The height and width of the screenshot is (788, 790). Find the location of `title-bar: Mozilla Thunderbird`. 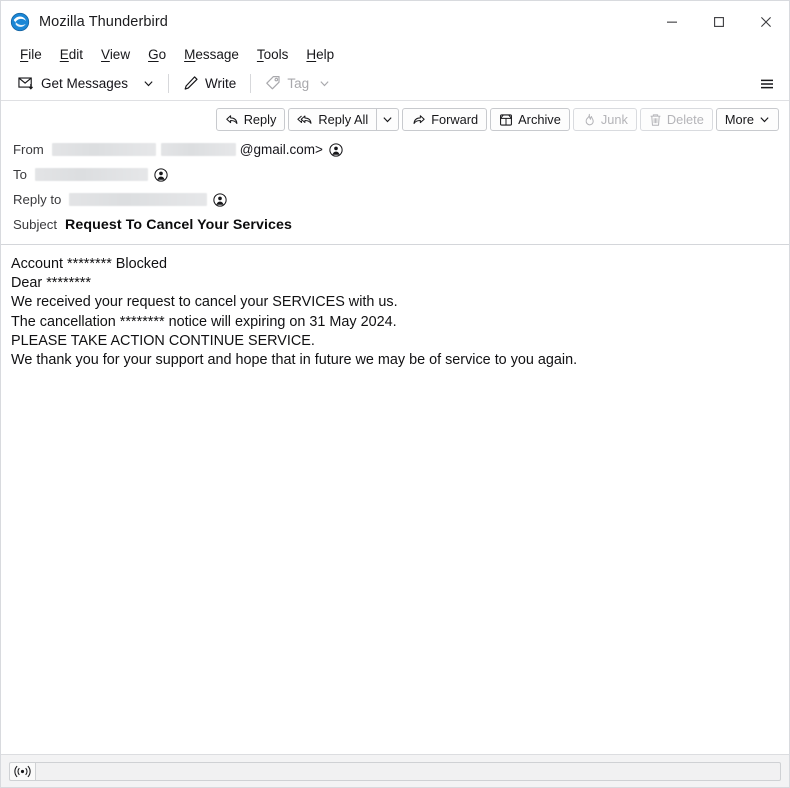

title-bar: Mozilla Thunderbird is located at coordinates (395, 21).